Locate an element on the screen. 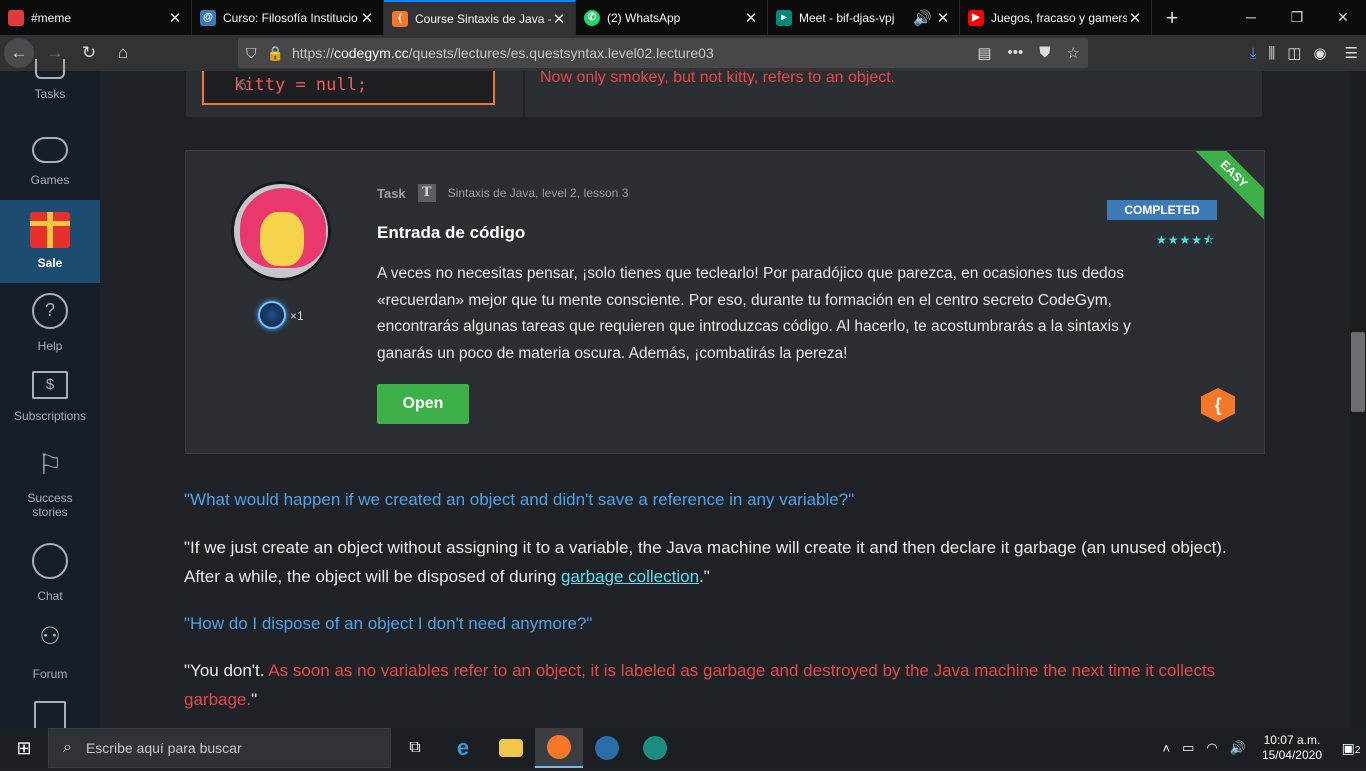 The height and width of the screenshot is (771, 1366). clock-date: 15/04/2020 is located at coordinates (1291, 755).